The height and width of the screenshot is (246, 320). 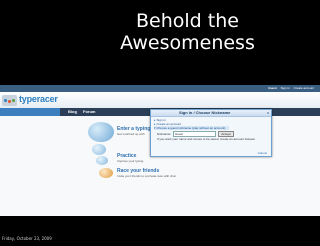 What do you see at coordinates (205, 112) in the screenshot?
I see `dialog-title: Sign In / Choose Nickname` at bounding box center [205, 112].